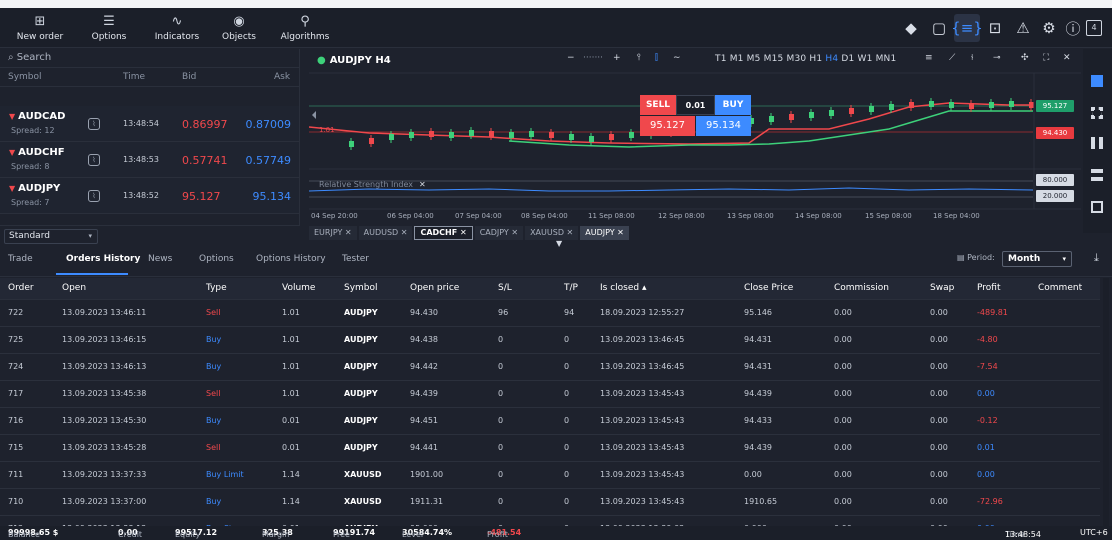  Describe the element at coordinates (149, 58) in the screenshot. I see `search-input: ⌕ Search` at that location.